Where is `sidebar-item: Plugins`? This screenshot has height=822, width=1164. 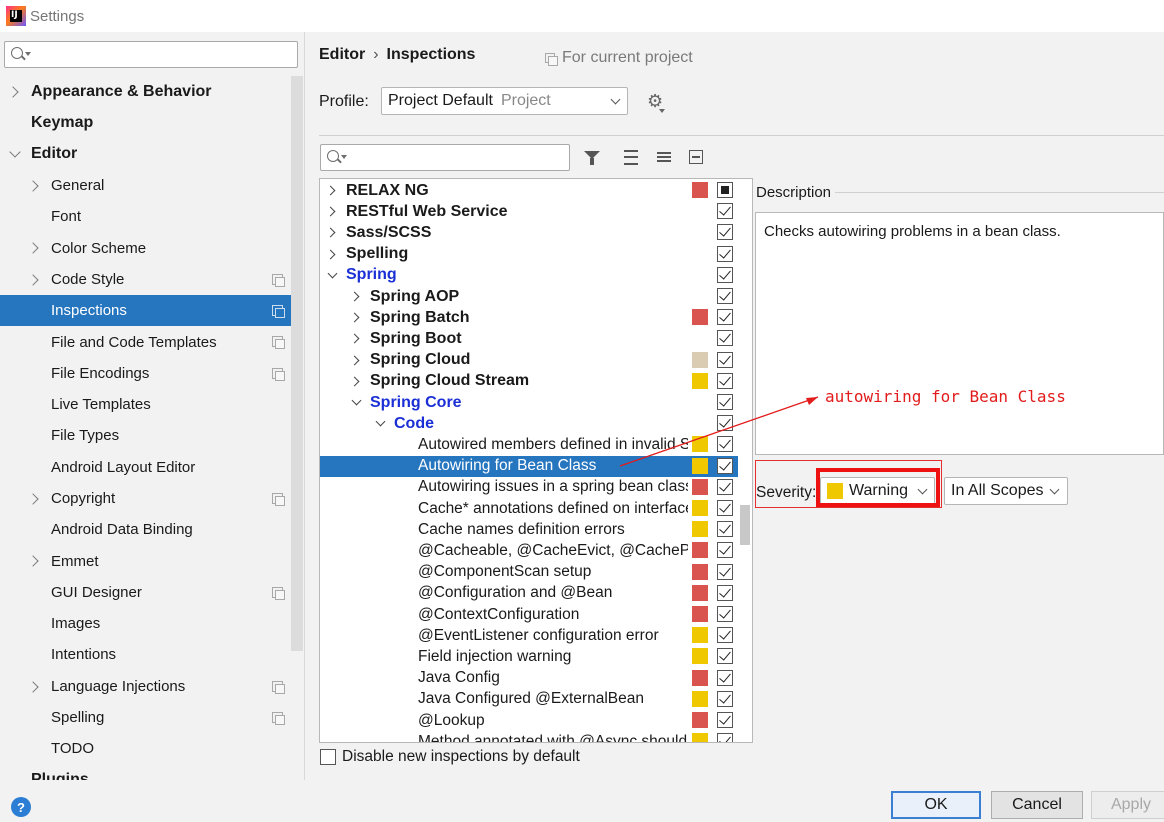 sidebar-item: Plugins is located at coordinates (145, 772).